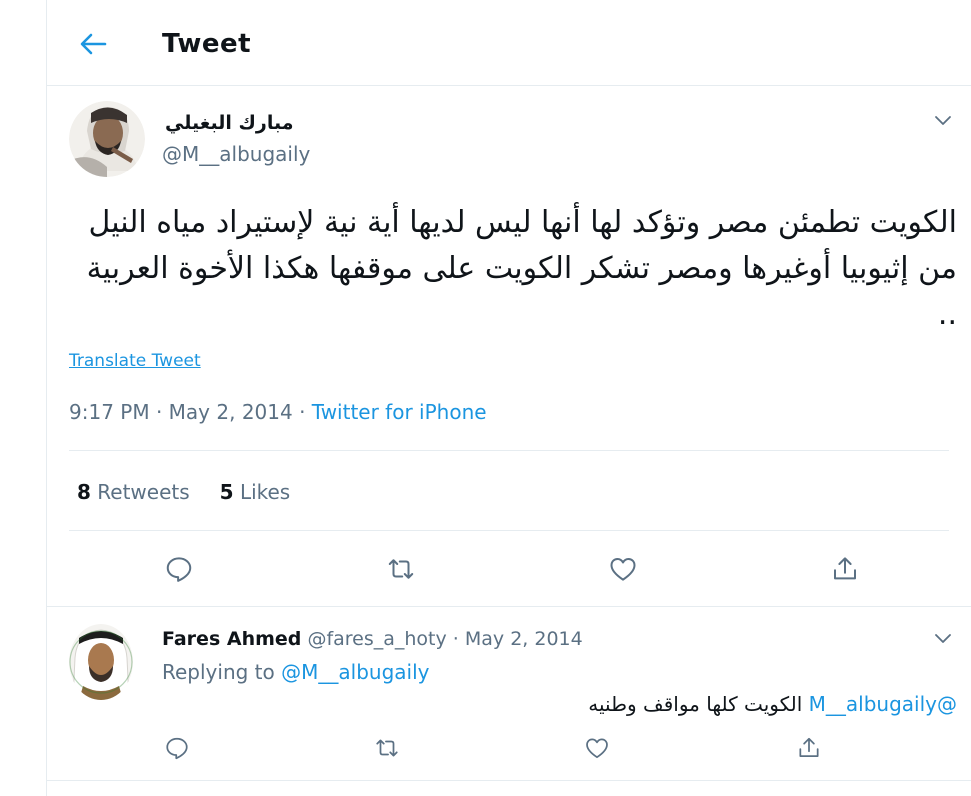  Describe the element at coordinates (229, 123) in the screenshot. I see `author-display-name: مبارك البغيلي` at that location.